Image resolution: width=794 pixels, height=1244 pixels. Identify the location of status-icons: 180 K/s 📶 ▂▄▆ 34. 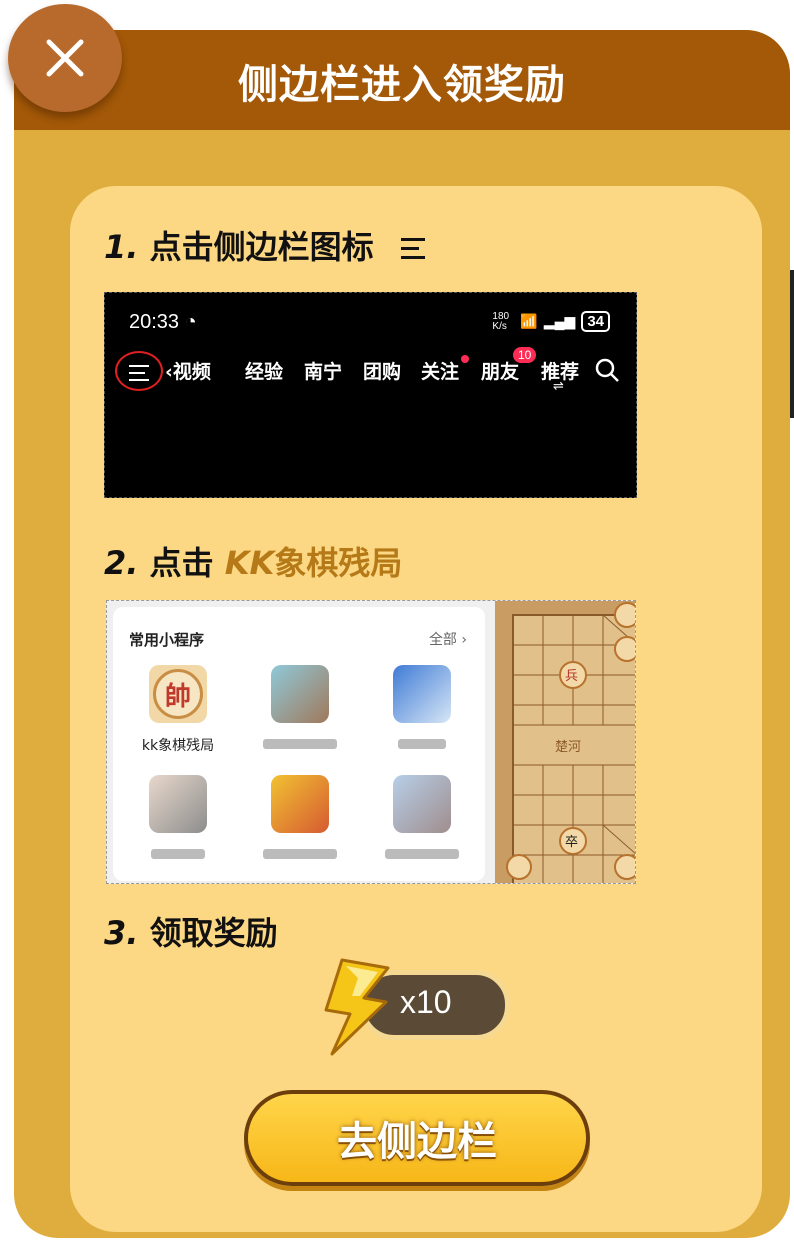
(551, 321).